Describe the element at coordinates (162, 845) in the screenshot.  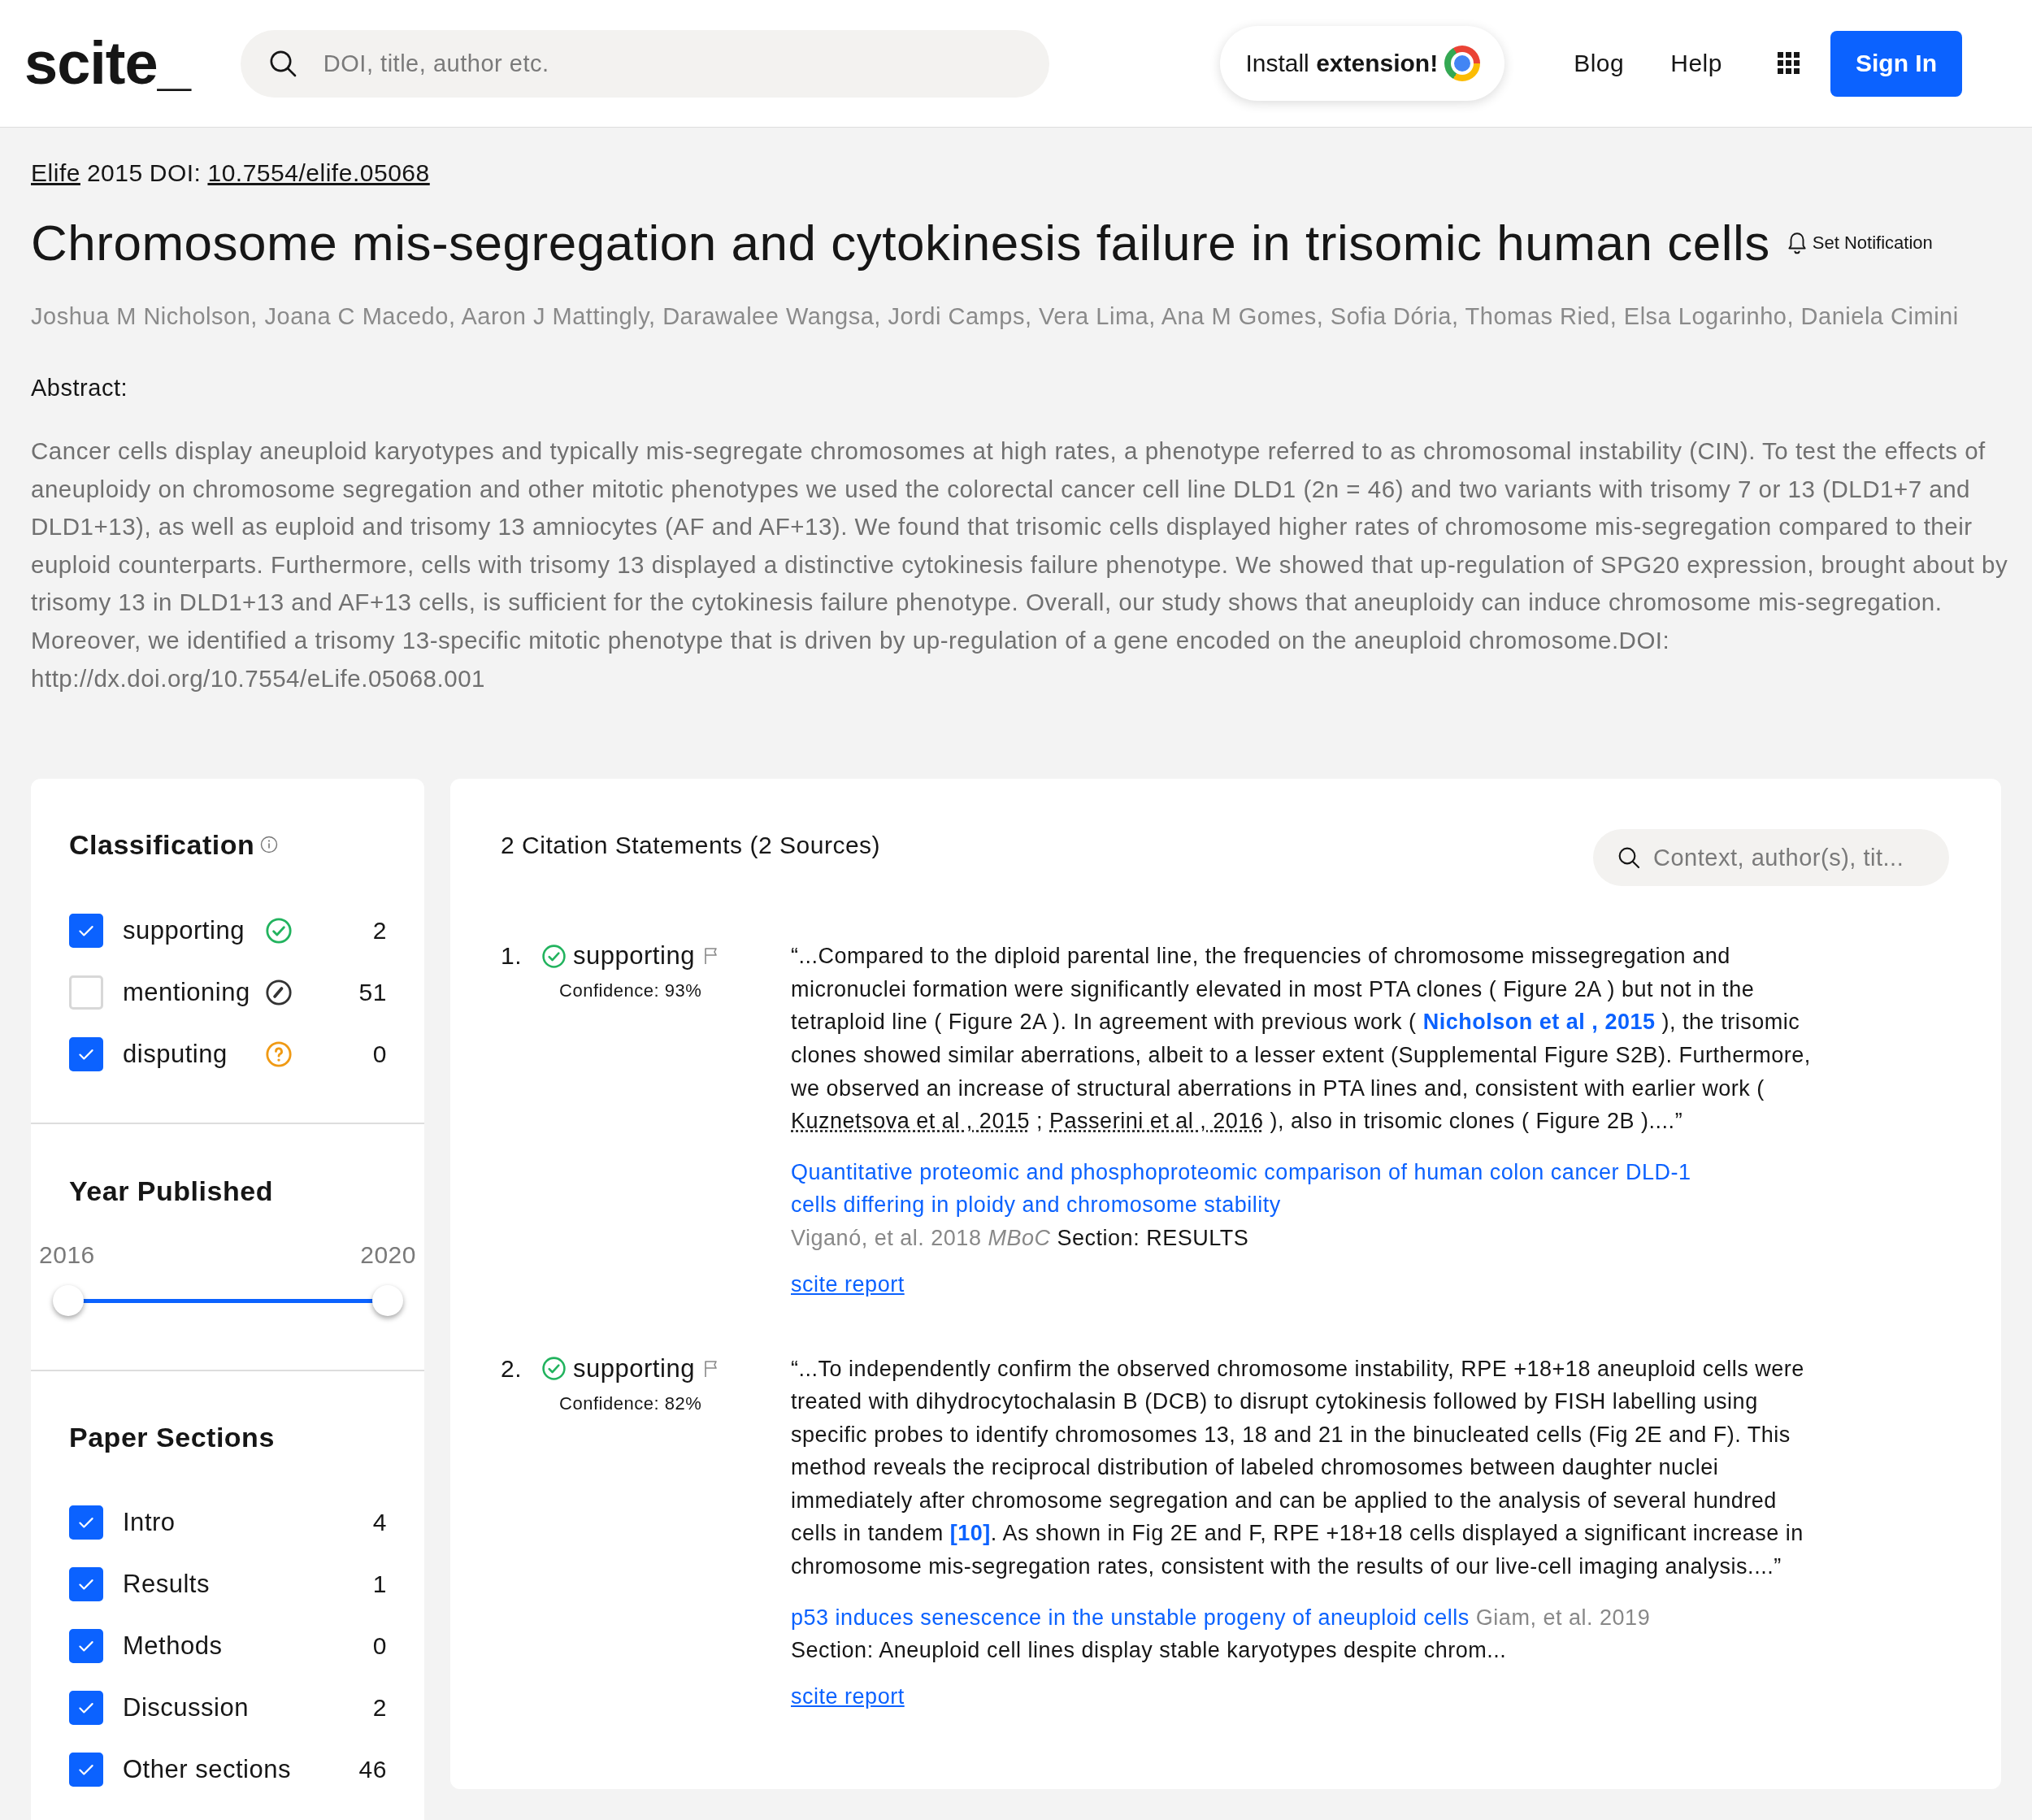
I see `filter-heading: Classification` at that location.